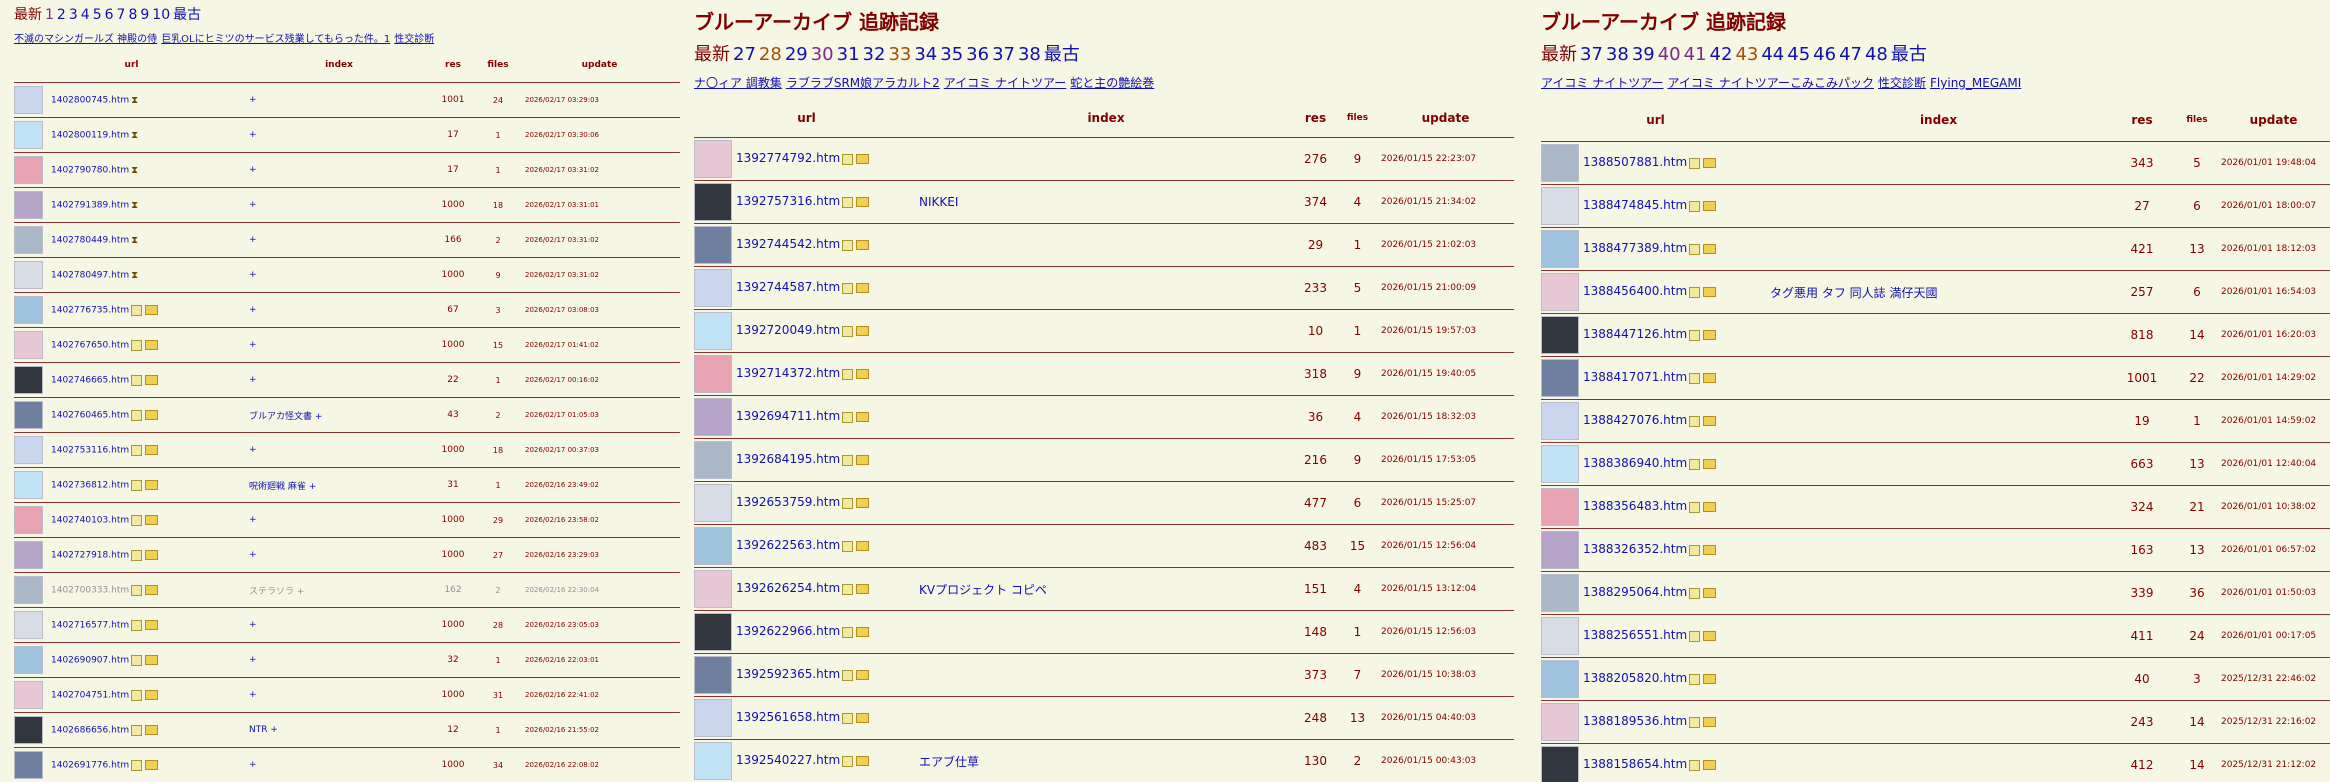 This screenshot has width=2330, height=782. What do you see at coordinates (1635, 592) in the screenshot?
I see `thread-link: 1388295064.htm` at bounding box center [1635, 592].